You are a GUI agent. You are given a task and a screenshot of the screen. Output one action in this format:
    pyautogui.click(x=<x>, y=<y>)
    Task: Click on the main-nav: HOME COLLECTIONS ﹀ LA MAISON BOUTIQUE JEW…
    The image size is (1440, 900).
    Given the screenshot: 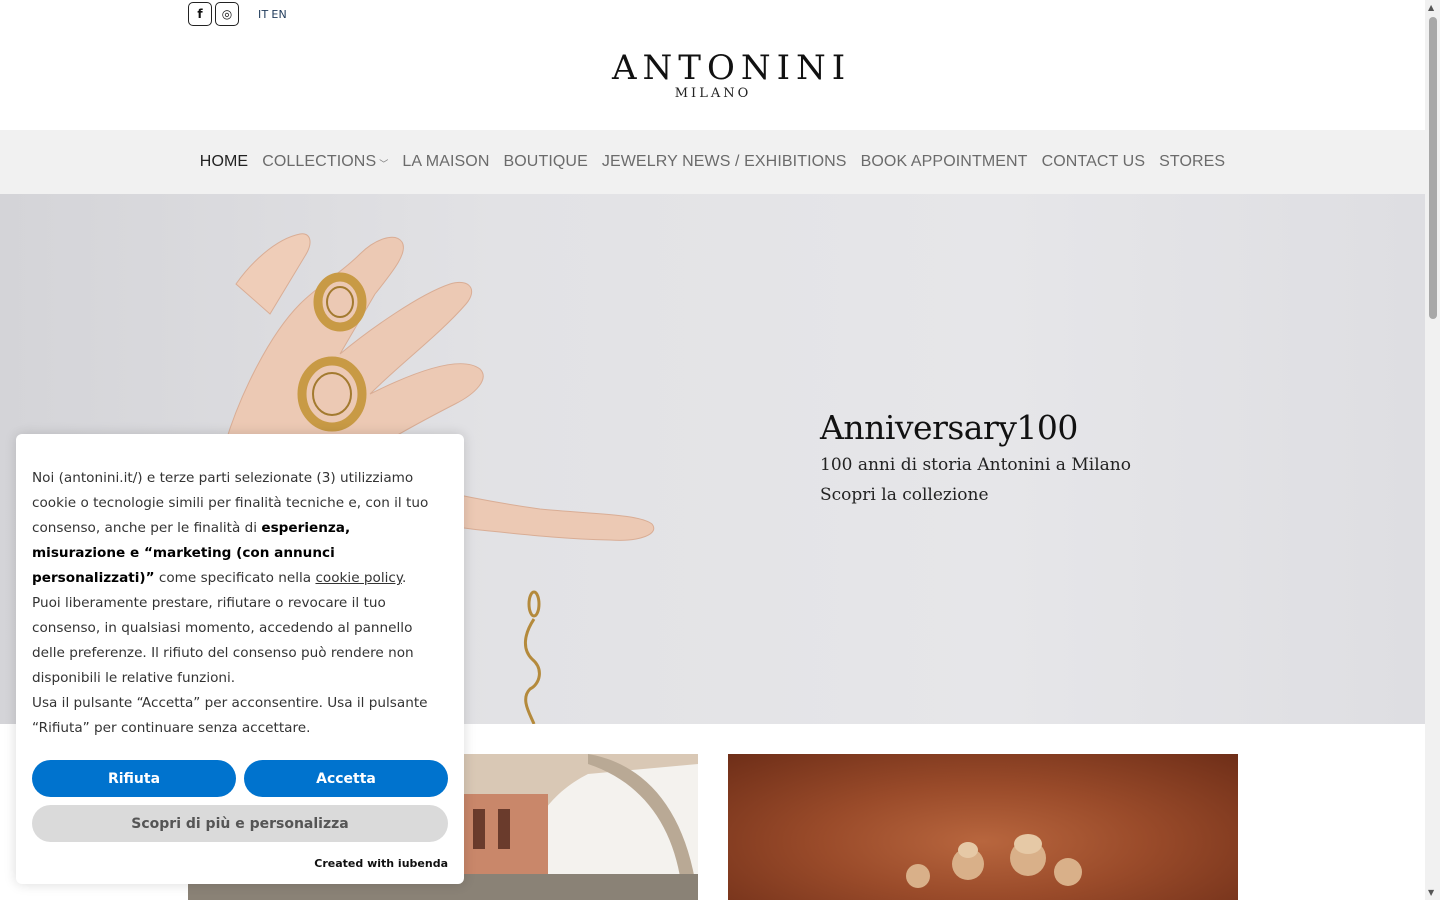 What is the action you would take?
    pyautogui.click(x=712, y=162)
    